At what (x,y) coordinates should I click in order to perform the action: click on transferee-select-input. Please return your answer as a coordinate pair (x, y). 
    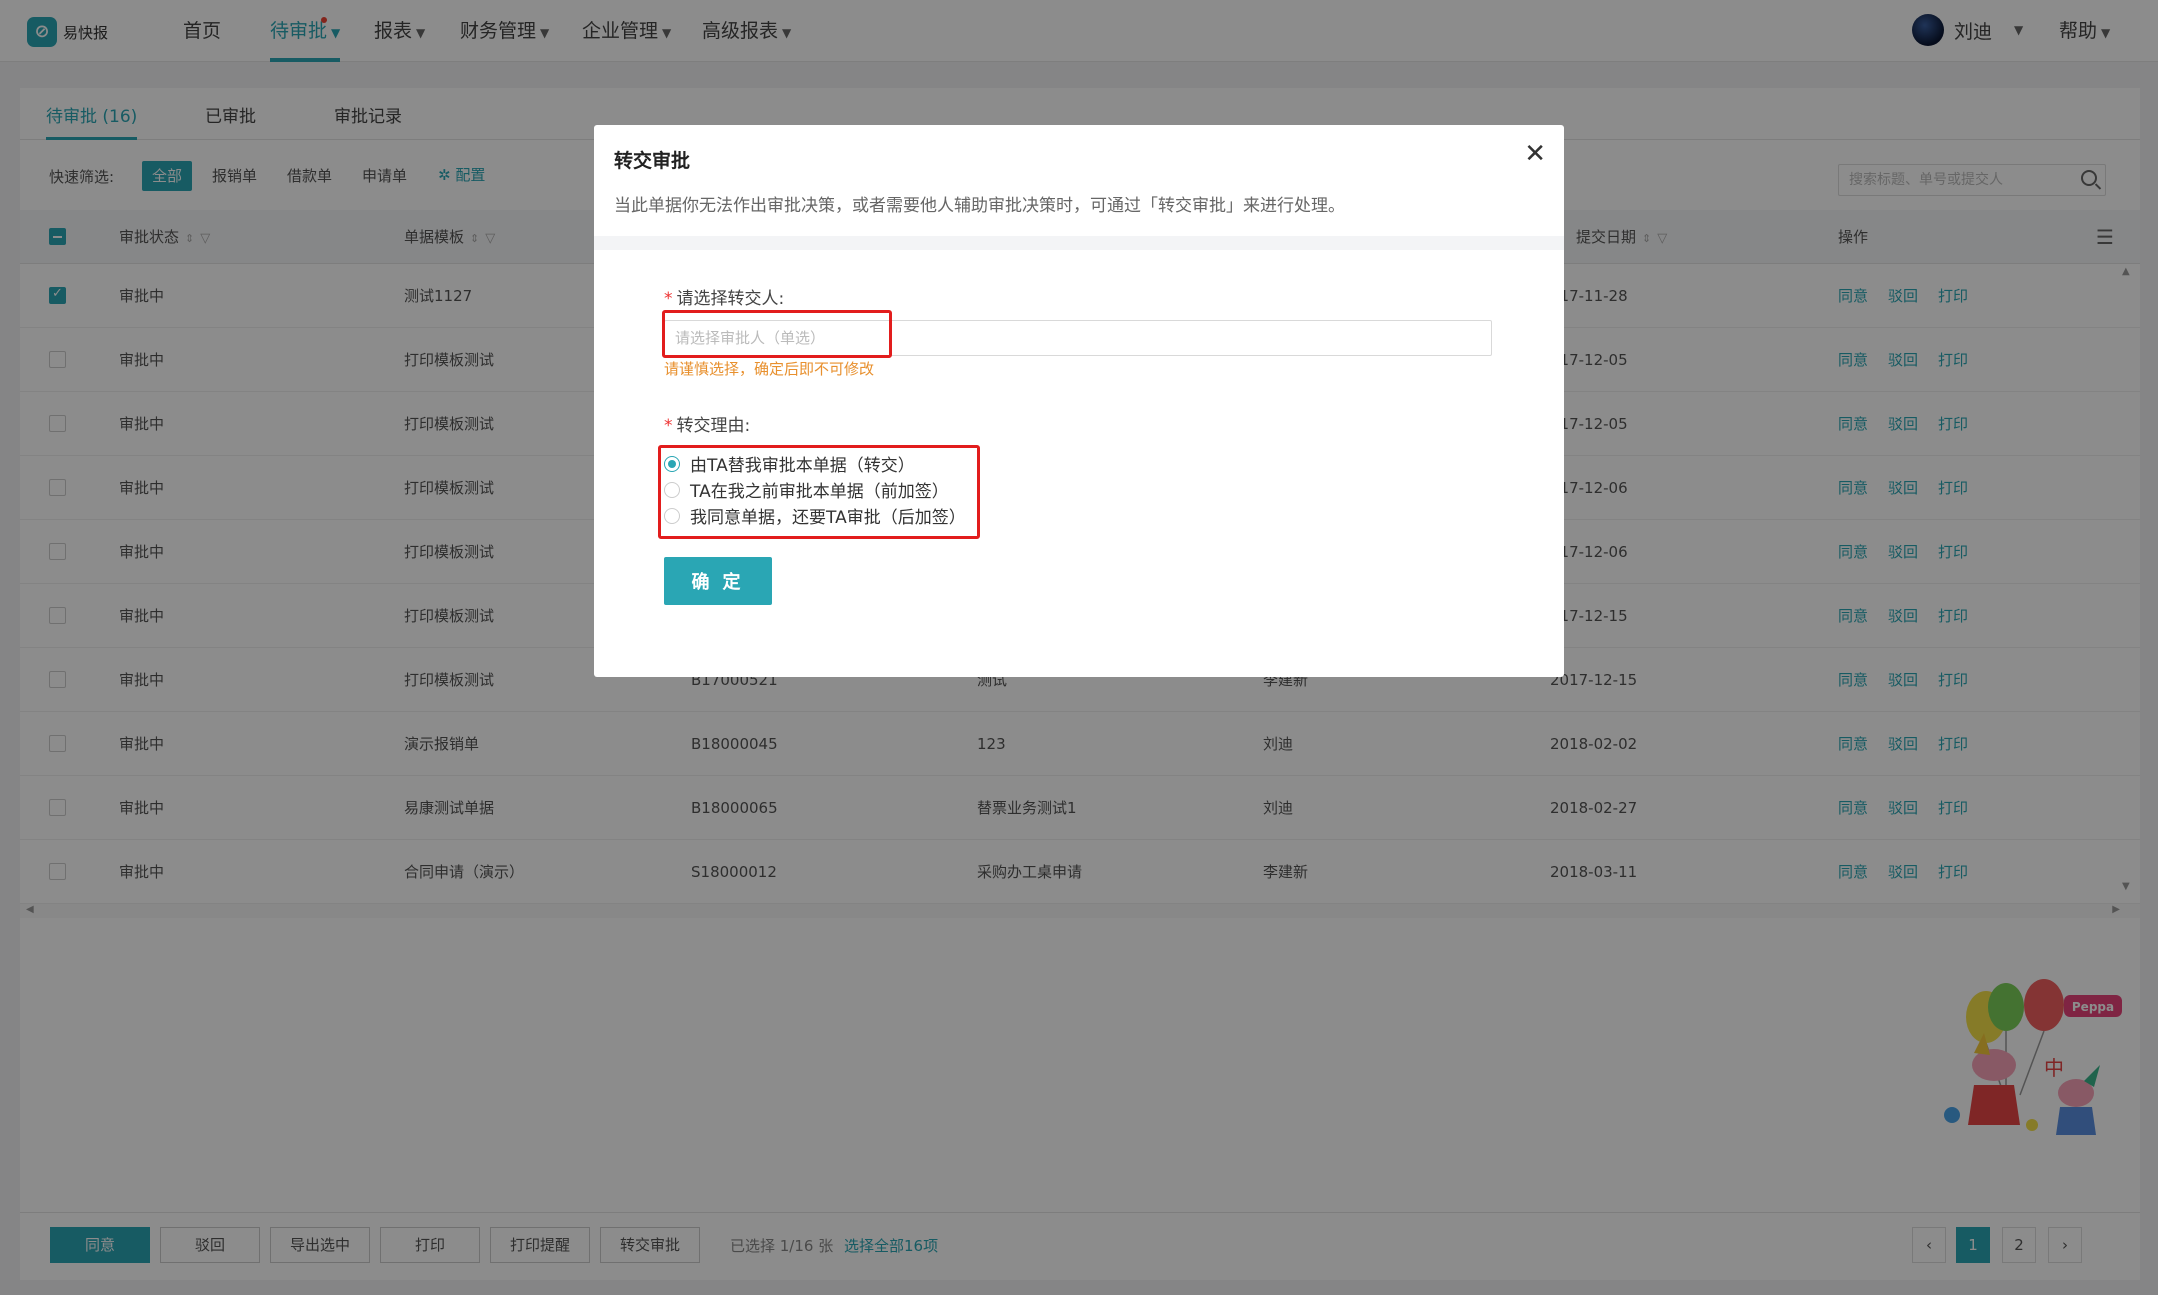
    Looking at the image, I should click on (1078, 338).